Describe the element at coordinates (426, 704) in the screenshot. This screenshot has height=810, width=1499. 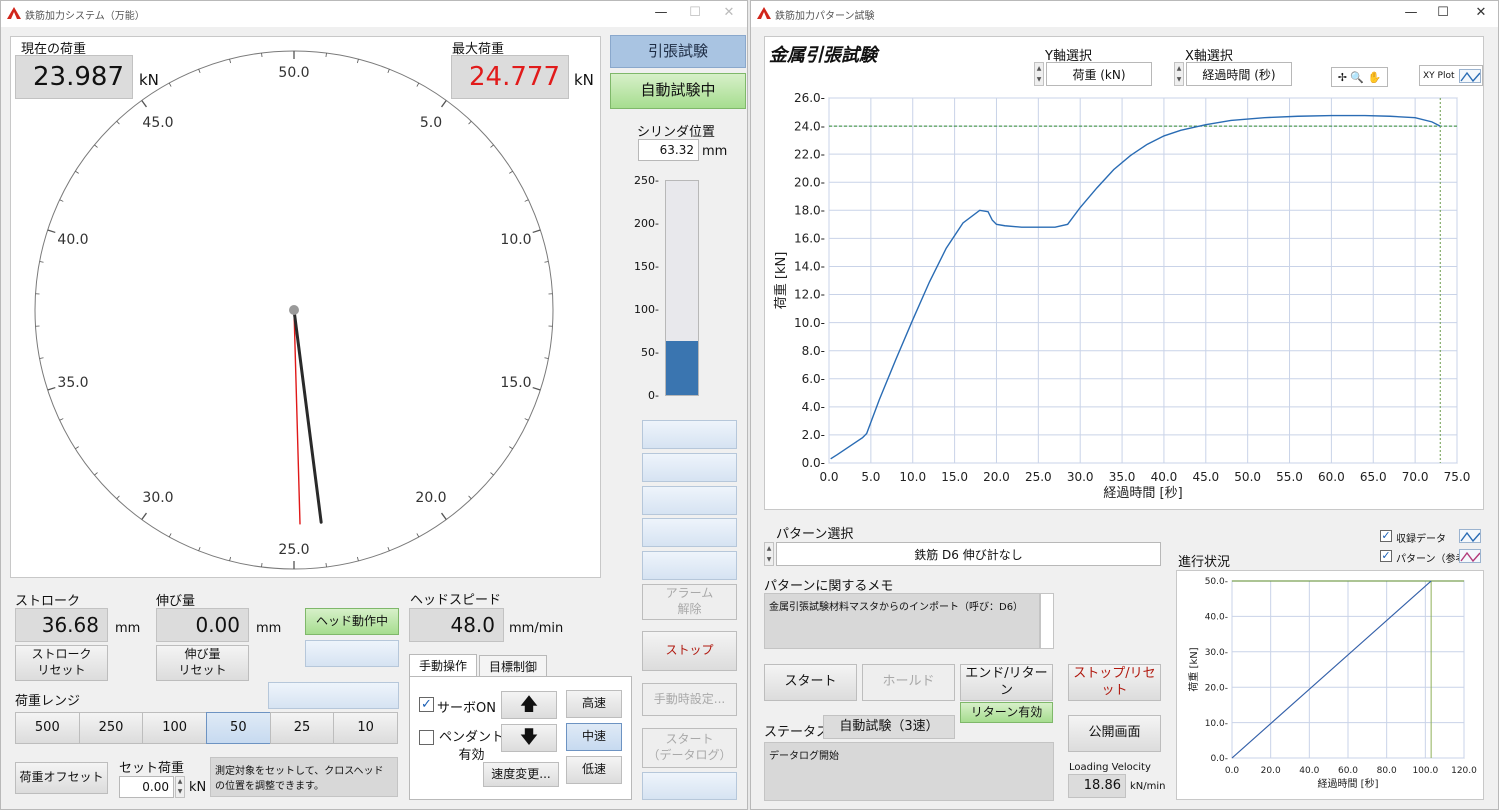
I see `servo-on-checkbox: ✓` at that location.